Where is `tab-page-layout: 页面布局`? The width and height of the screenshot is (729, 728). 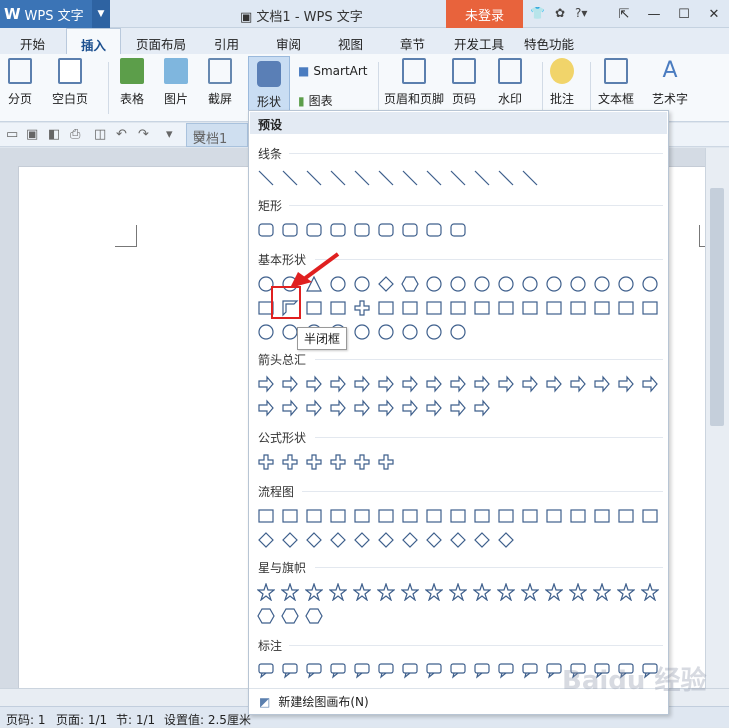 tab-page-layout: 页面布局 is located at coordinates (161, 43).